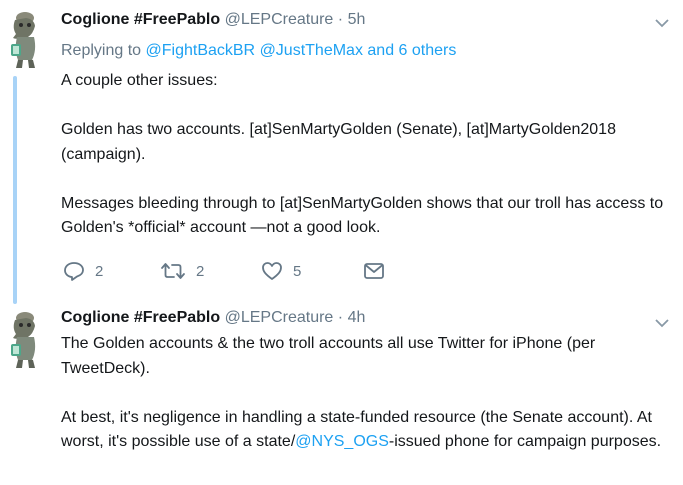 This screenshot has height=485, width=683. I want to click on tweet-header: Coglione #FreePablo @LEPCreature · 4h, so click(213, 318).